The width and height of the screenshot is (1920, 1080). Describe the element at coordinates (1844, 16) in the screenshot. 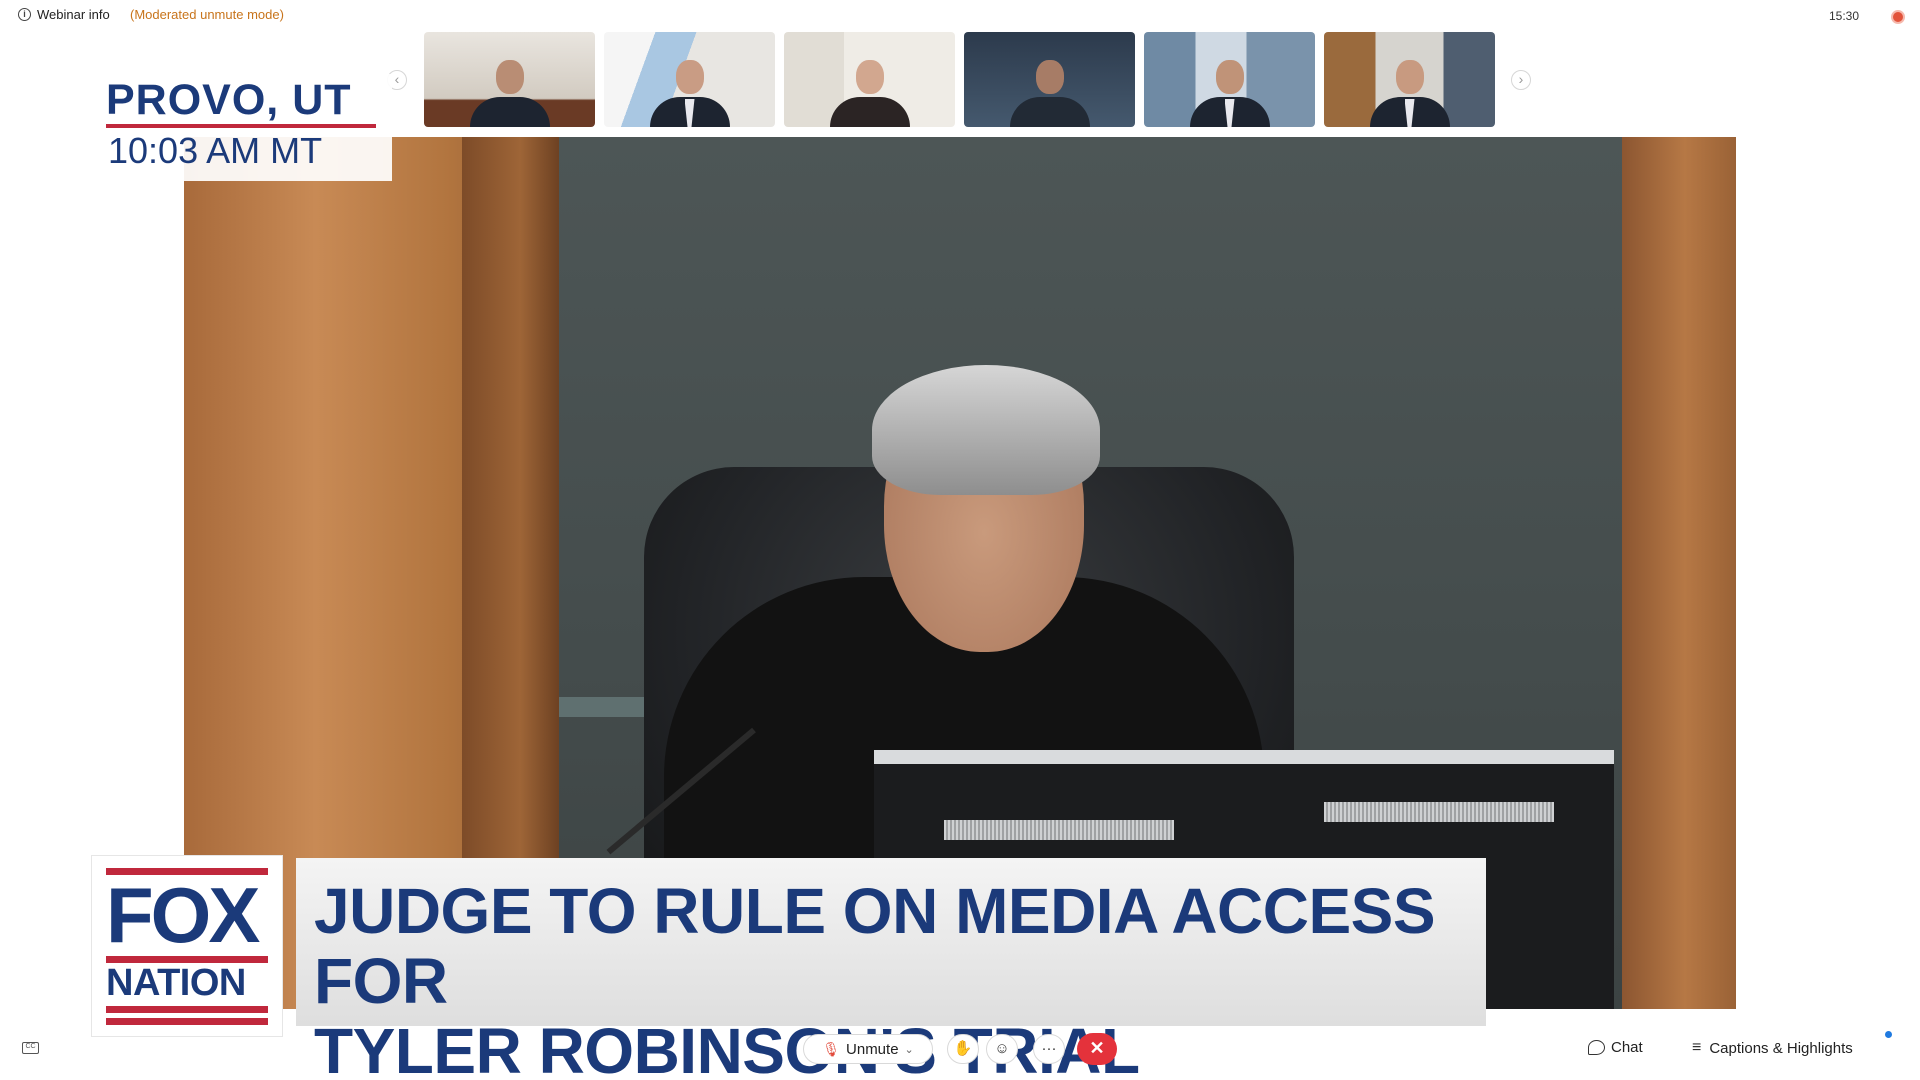

I see `elapsed-time: 15:30` at that location.